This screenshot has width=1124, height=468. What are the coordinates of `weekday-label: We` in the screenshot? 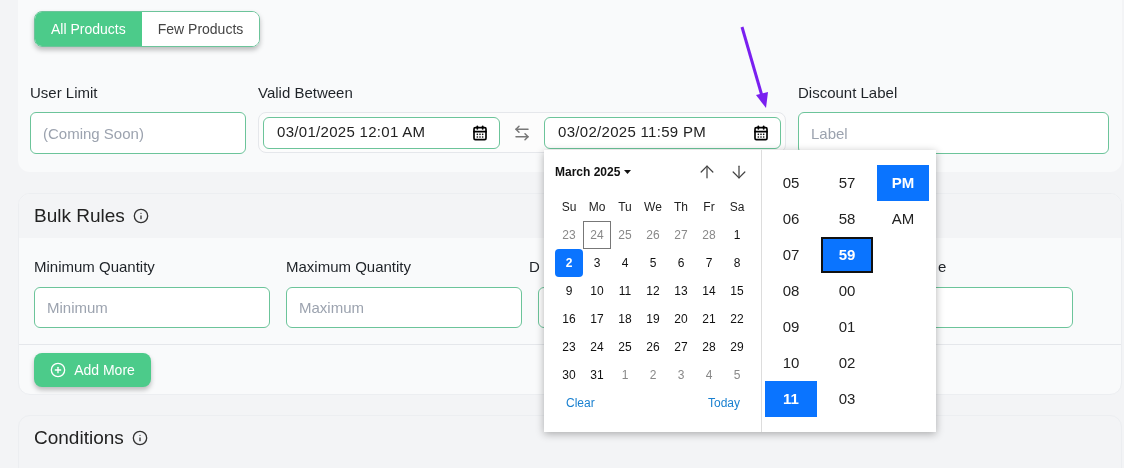 It's located at (653, 207).